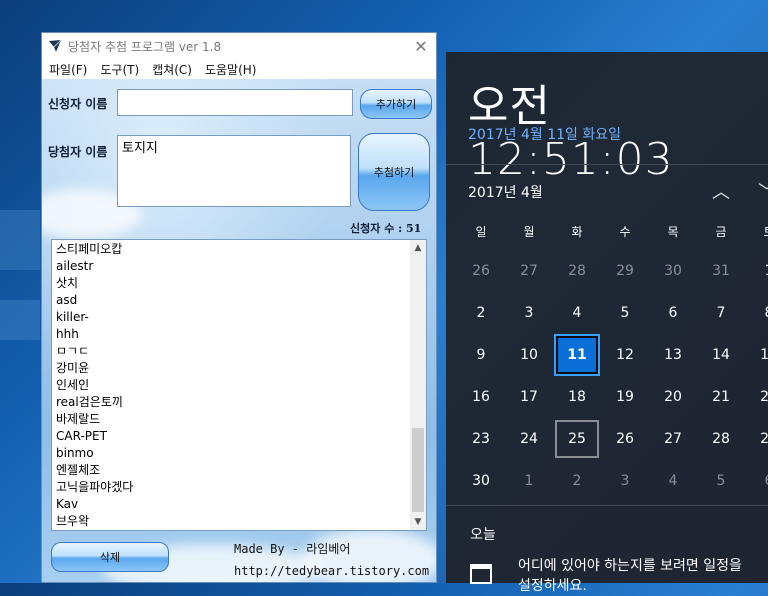 This screenshot has height=596, width=768. What do you see at coordinates (418, 385) in the screenshot?
I see `list-scrollbar: ▲ ▼` at bounding box center [418, 385].